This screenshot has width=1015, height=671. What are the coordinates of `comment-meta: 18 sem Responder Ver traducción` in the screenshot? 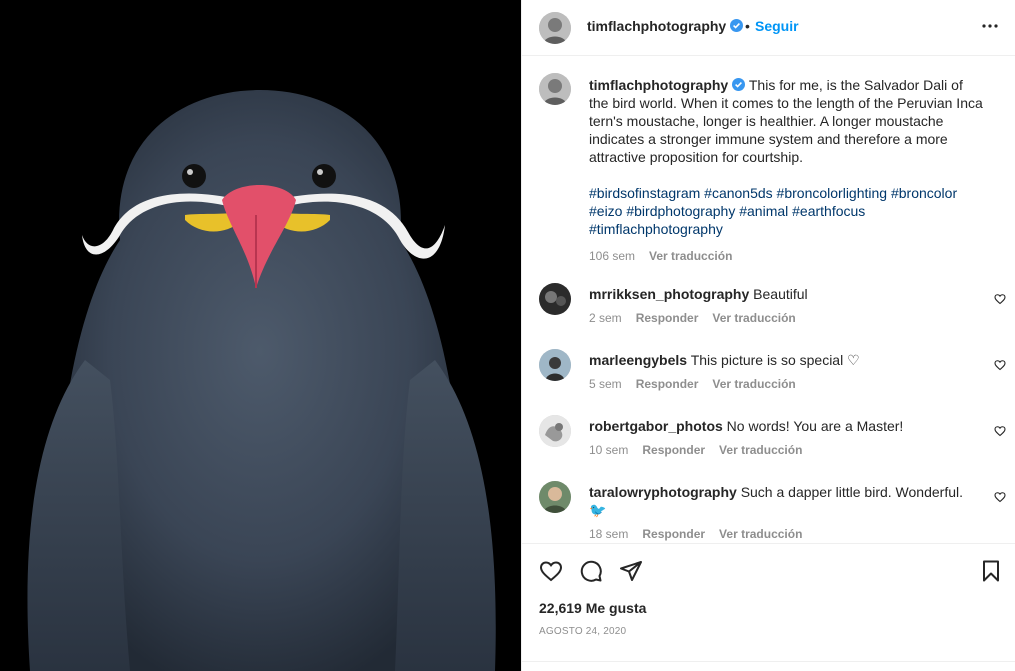 It's located at (786, 534).